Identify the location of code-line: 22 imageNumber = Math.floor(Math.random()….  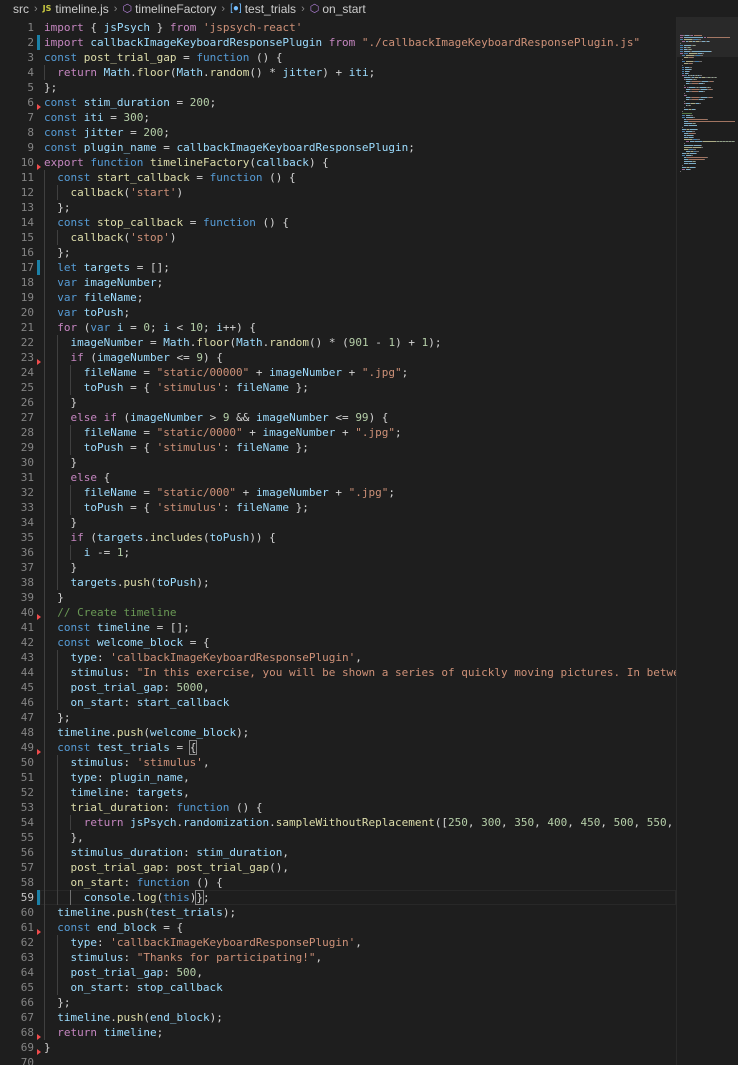
(338, 342).